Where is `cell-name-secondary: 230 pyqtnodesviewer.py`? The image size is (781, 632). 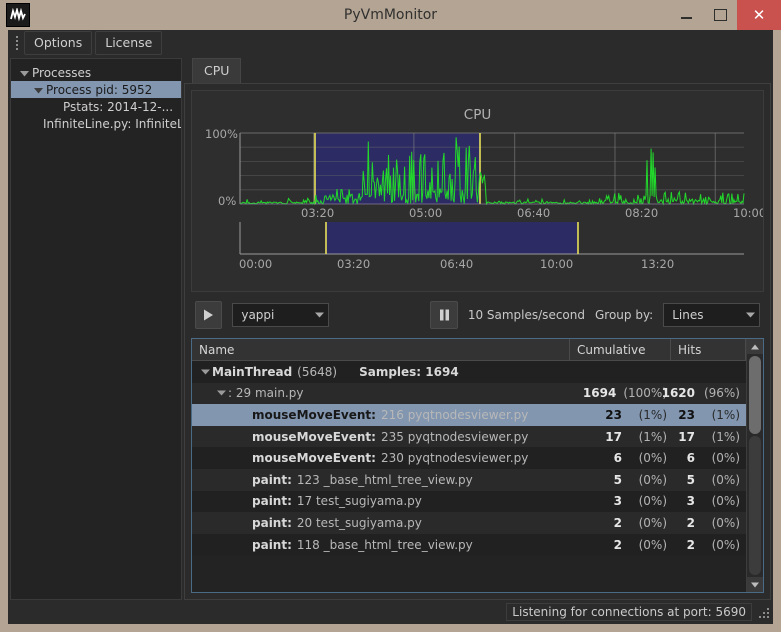
cell-name-secondary: 230 pyqtnodesviewer.py is located at coordinates (454, 458).